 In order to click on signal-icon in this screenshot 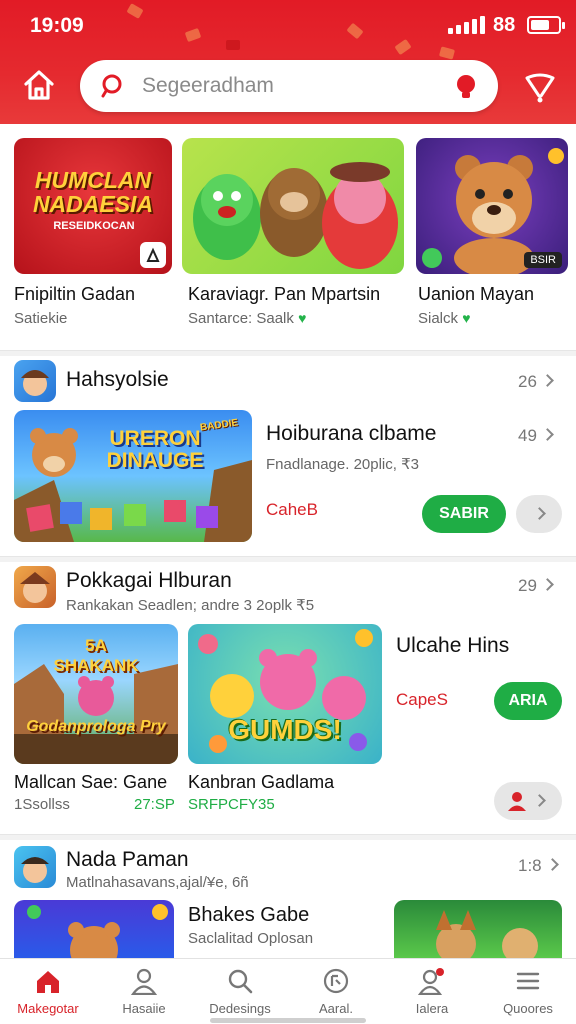, I will do `click(467, 25)`.